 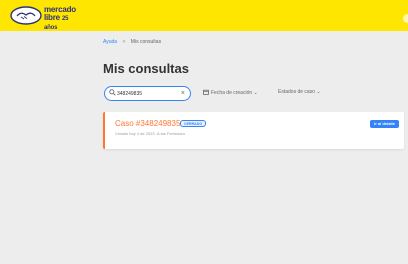 I want to click on logo-text-line2: libre, so click(x=52, y=17).